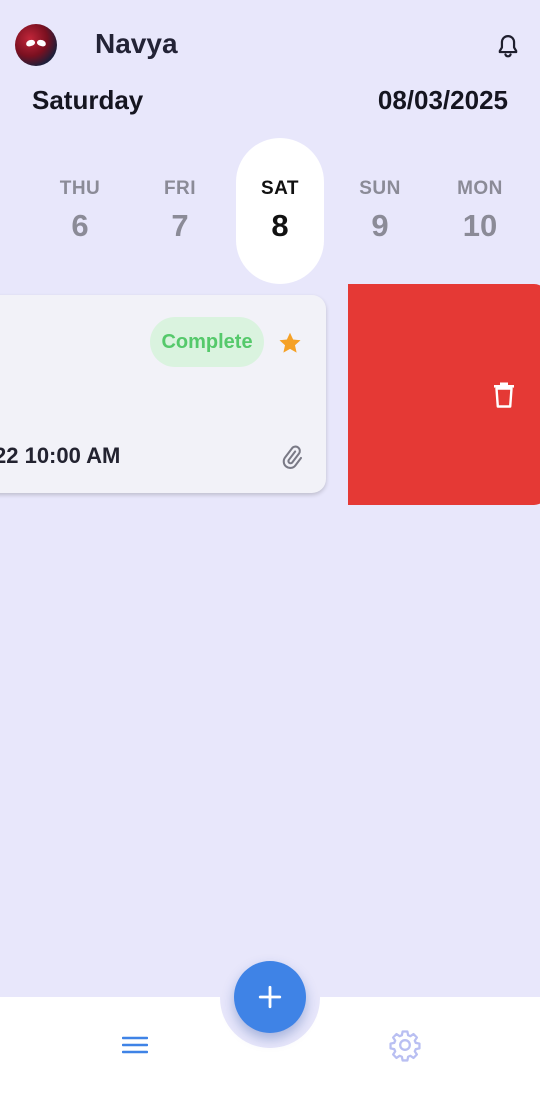 This screenshot has width=540, height=1098. I want to click on menu-icon, so click(135, 1045).